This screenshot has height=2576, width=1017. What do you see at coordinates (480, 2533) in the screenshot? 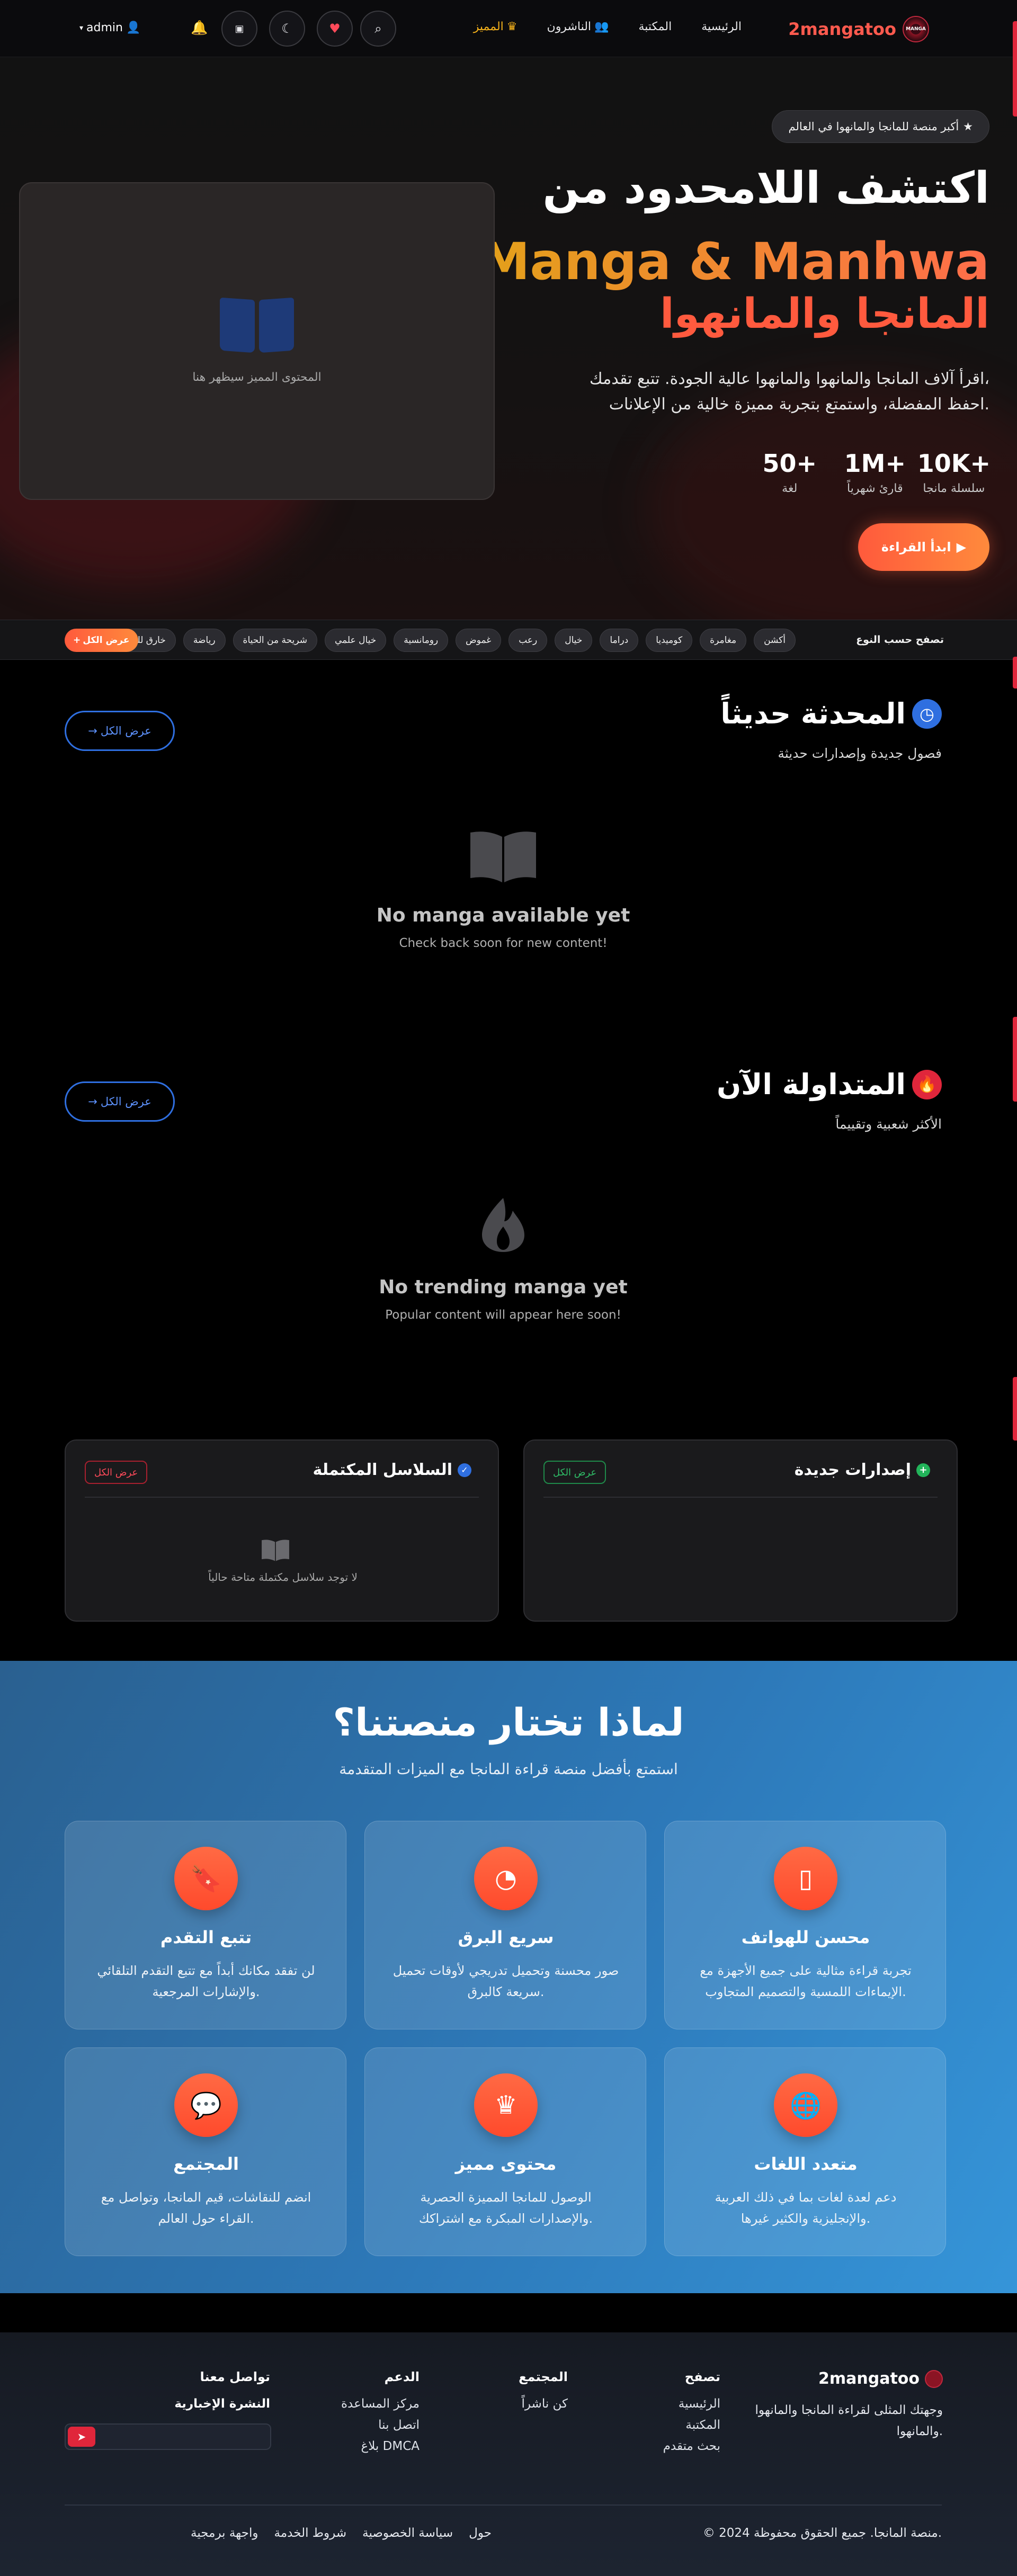
I see `footer-link-about: حول` at bounding box center [480, 2533].